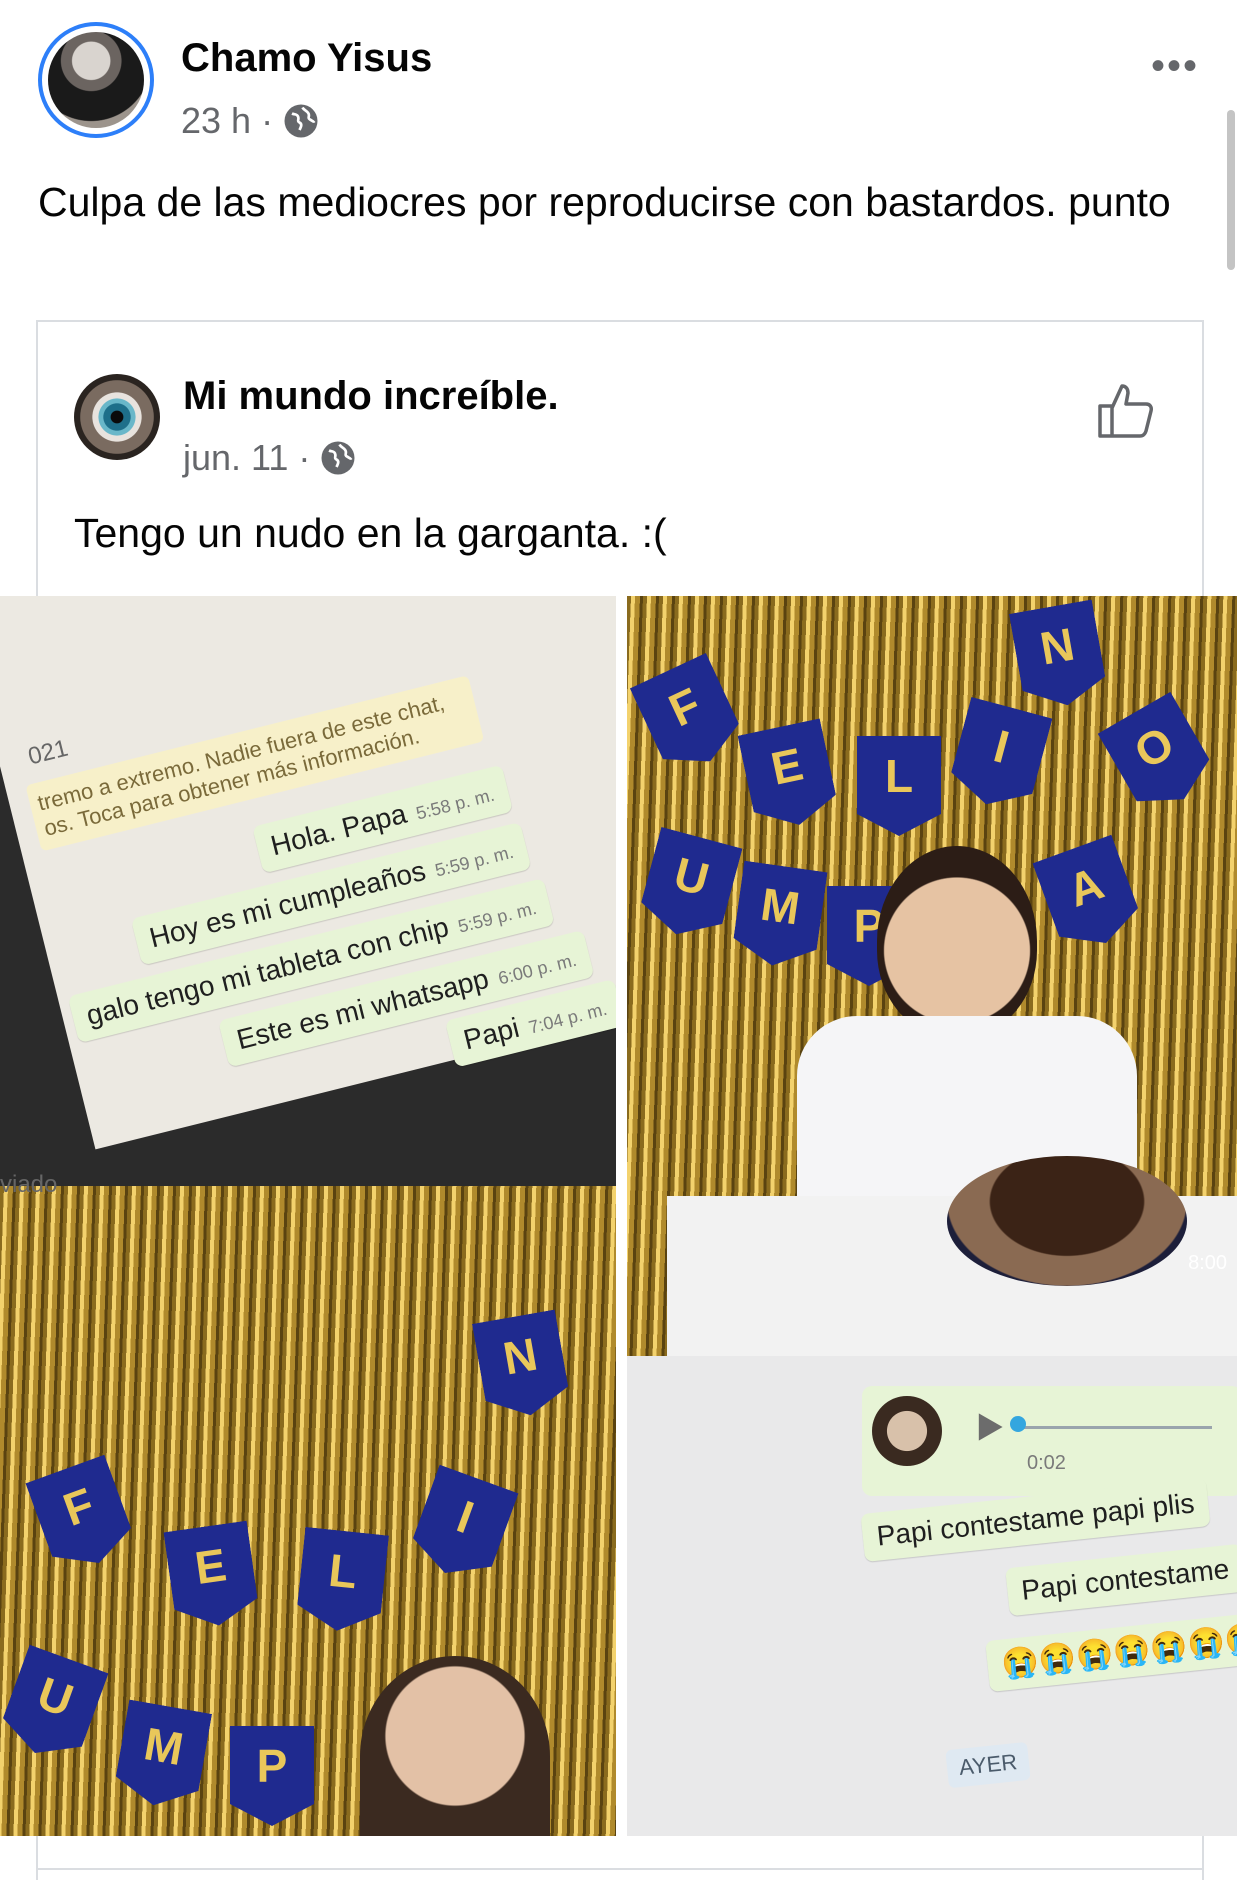  What do you see at coordinates (306, 58) in the screenshot?
I see `author-name: Chamo Yisus` at bounding box center [306, 58].